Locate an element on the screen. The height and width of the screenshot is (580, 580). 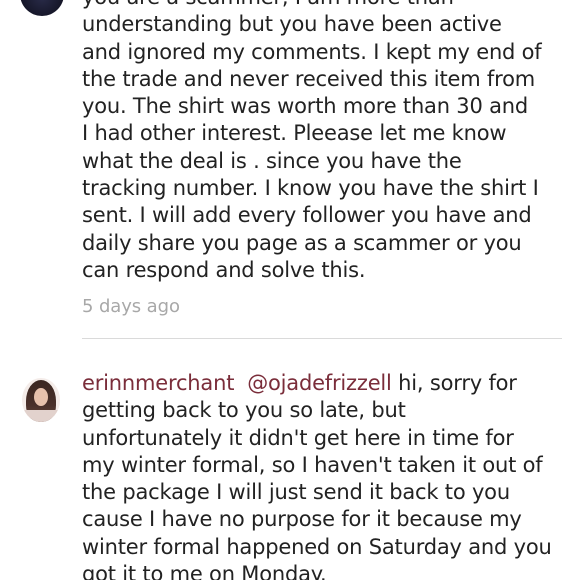
comment-username: erinnmerchant is located at coordinates (158, 383).